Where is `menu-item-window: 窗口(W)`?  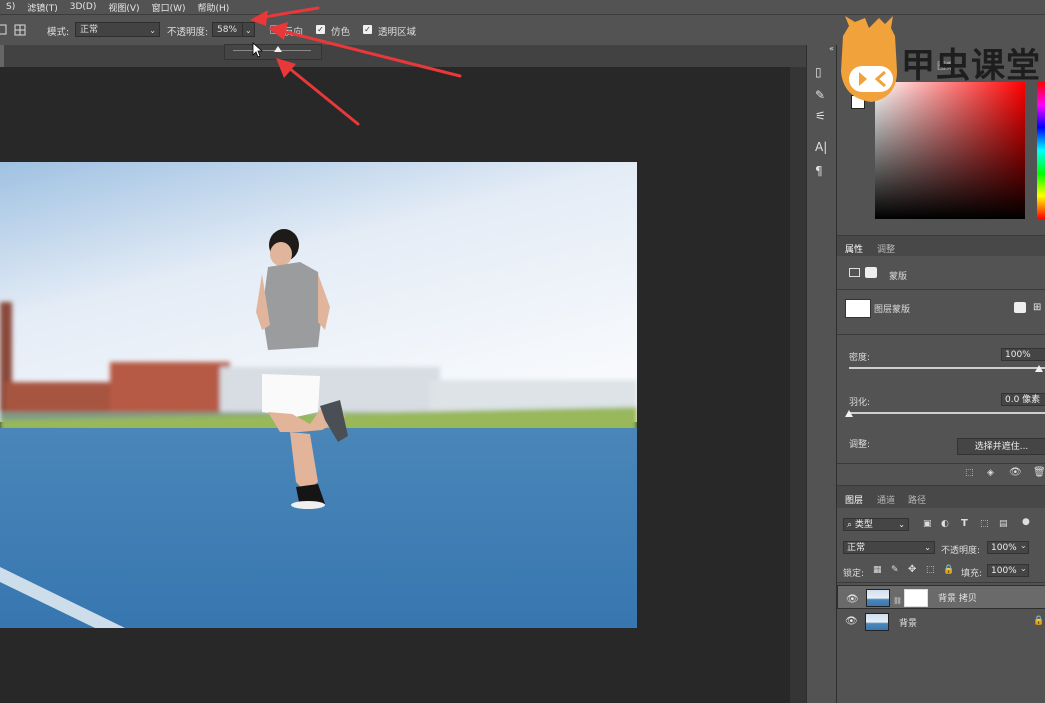
menu-item-window: 窗口(W) is located at coordinates (169, 7).